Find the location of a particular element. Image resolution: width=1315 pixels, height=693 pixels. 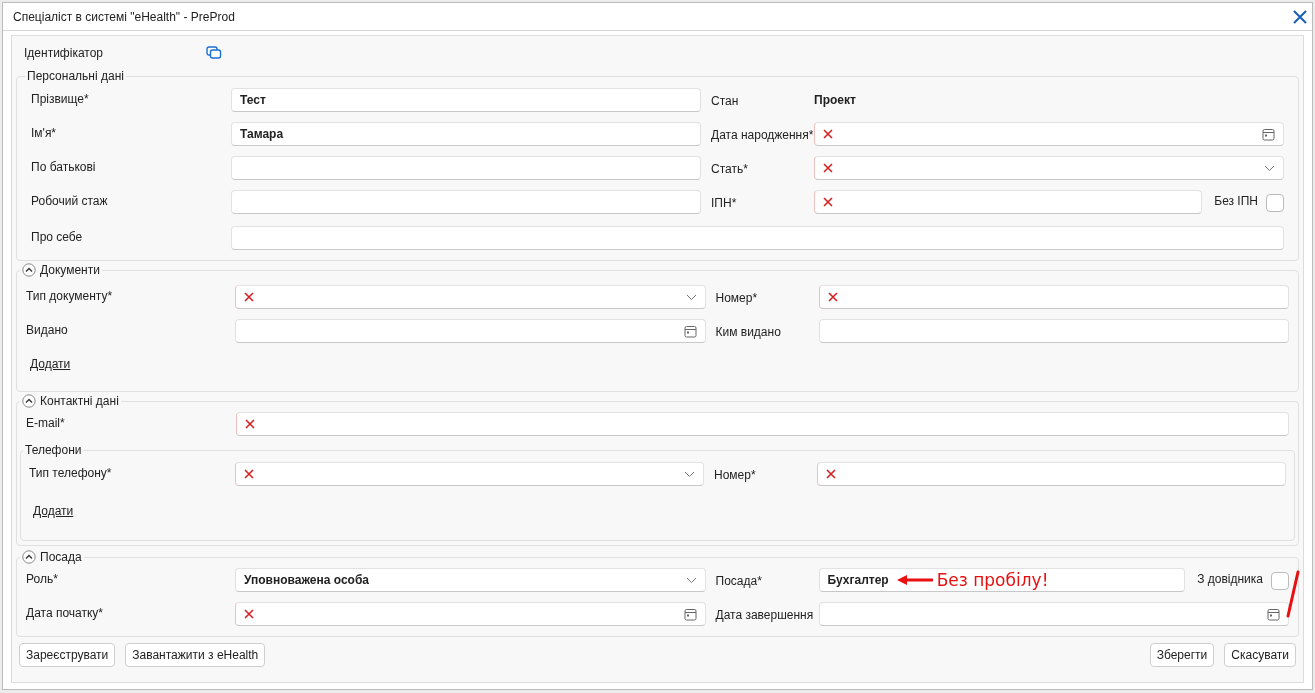

field-label: E-mail* is located at coordinates (46, 423).